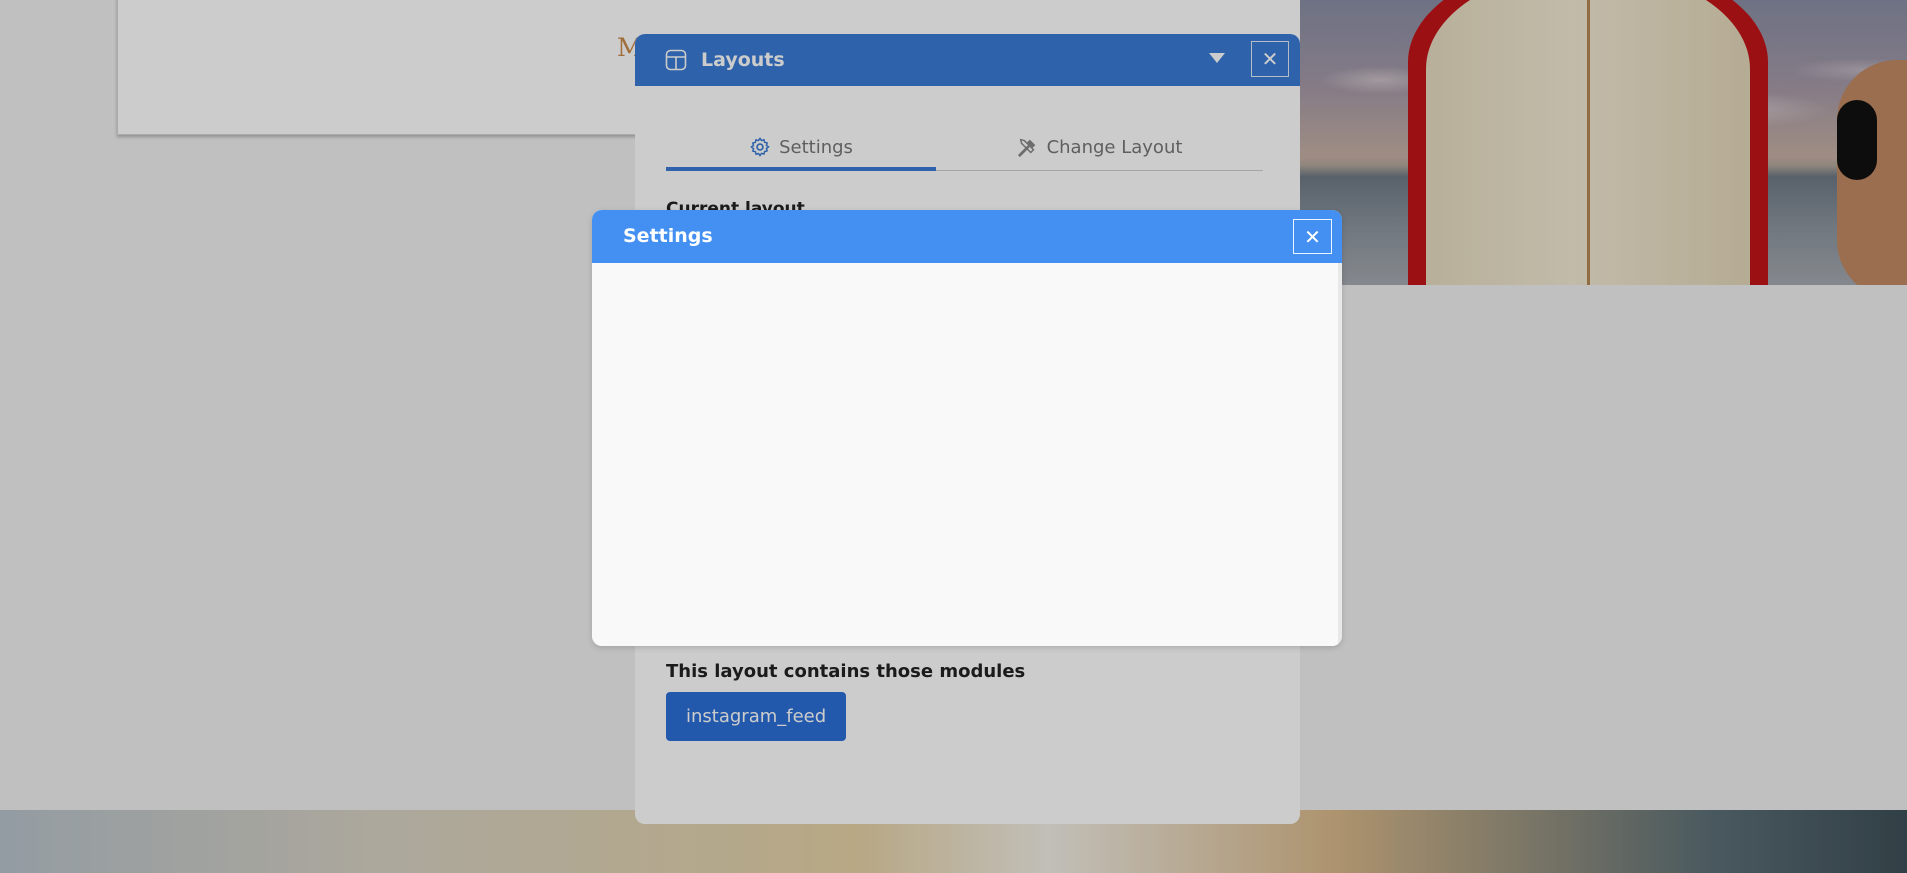 Image resolution: width=1907 pixels, height=873 pixels. What do you see at coordinates (967, 236) in the screenshot?
I see `settings-dialog-header: Settings ✕` at bounding box center [967, 236].